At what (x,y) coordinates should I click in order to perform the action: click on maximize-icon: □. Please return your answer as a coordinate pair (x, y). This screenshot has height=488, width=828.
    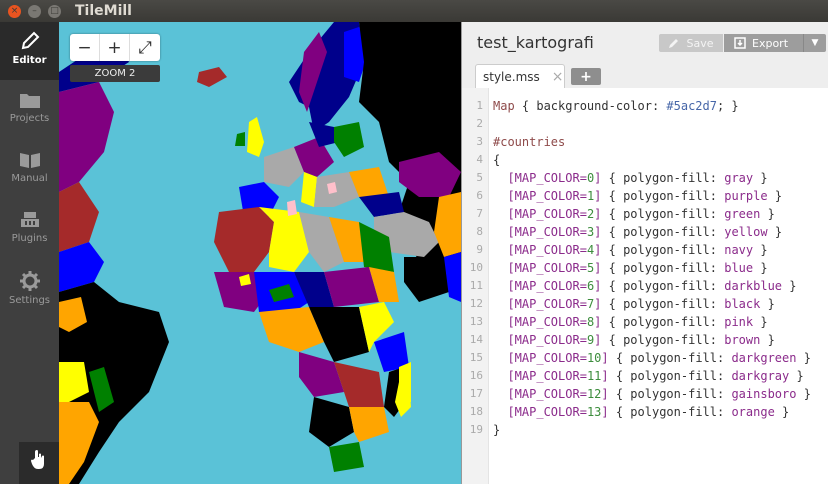
    Looking at the image, I should click on (54, 10).